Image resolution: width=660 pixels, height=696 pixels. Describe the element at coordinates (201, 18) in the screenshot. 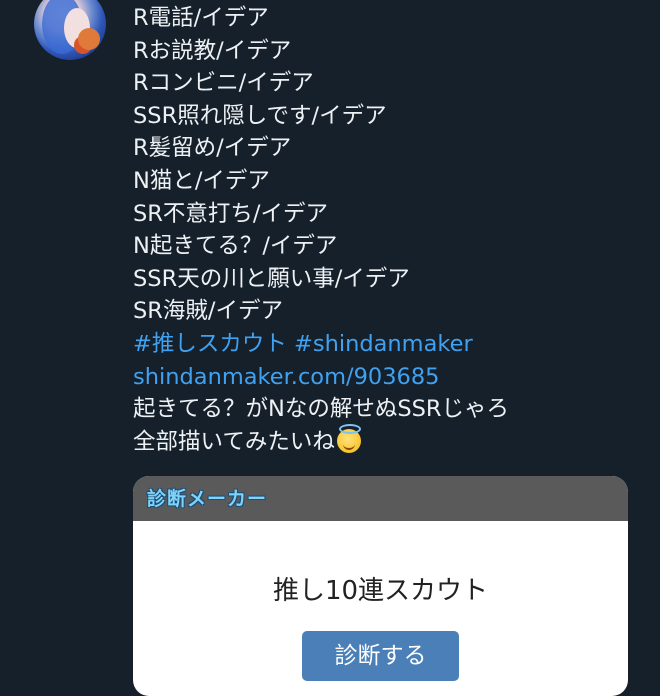

I see `tweet-line: R電話/イデア` at that location.